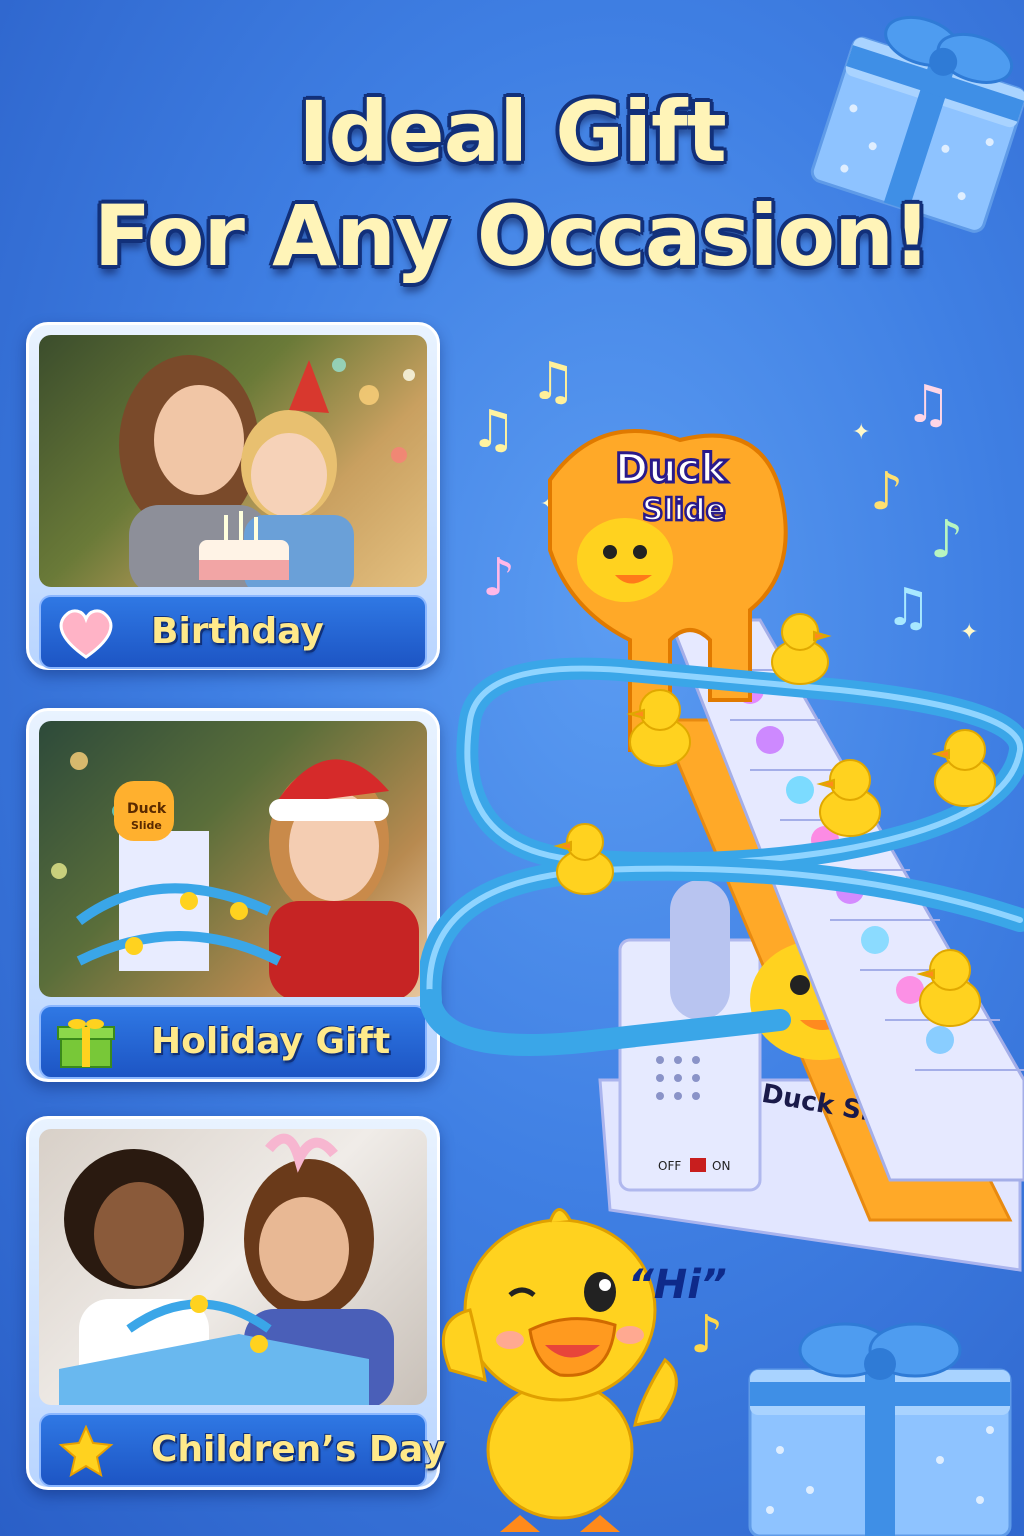  I want to click on holiday-scene: Duck Slide, so click(235, 874).